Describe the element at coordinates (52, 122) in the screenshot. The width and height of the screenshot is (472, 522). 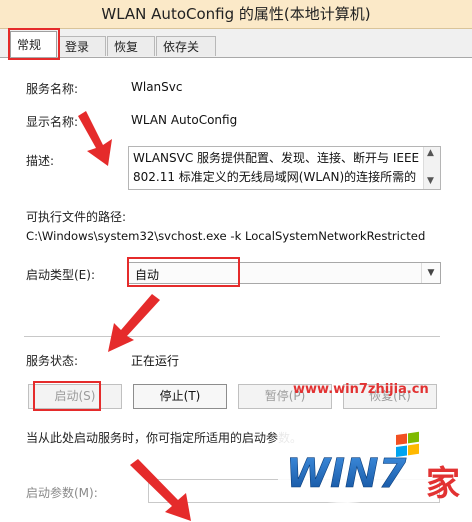
I see `display-name-label: 显示名称:` at that location.